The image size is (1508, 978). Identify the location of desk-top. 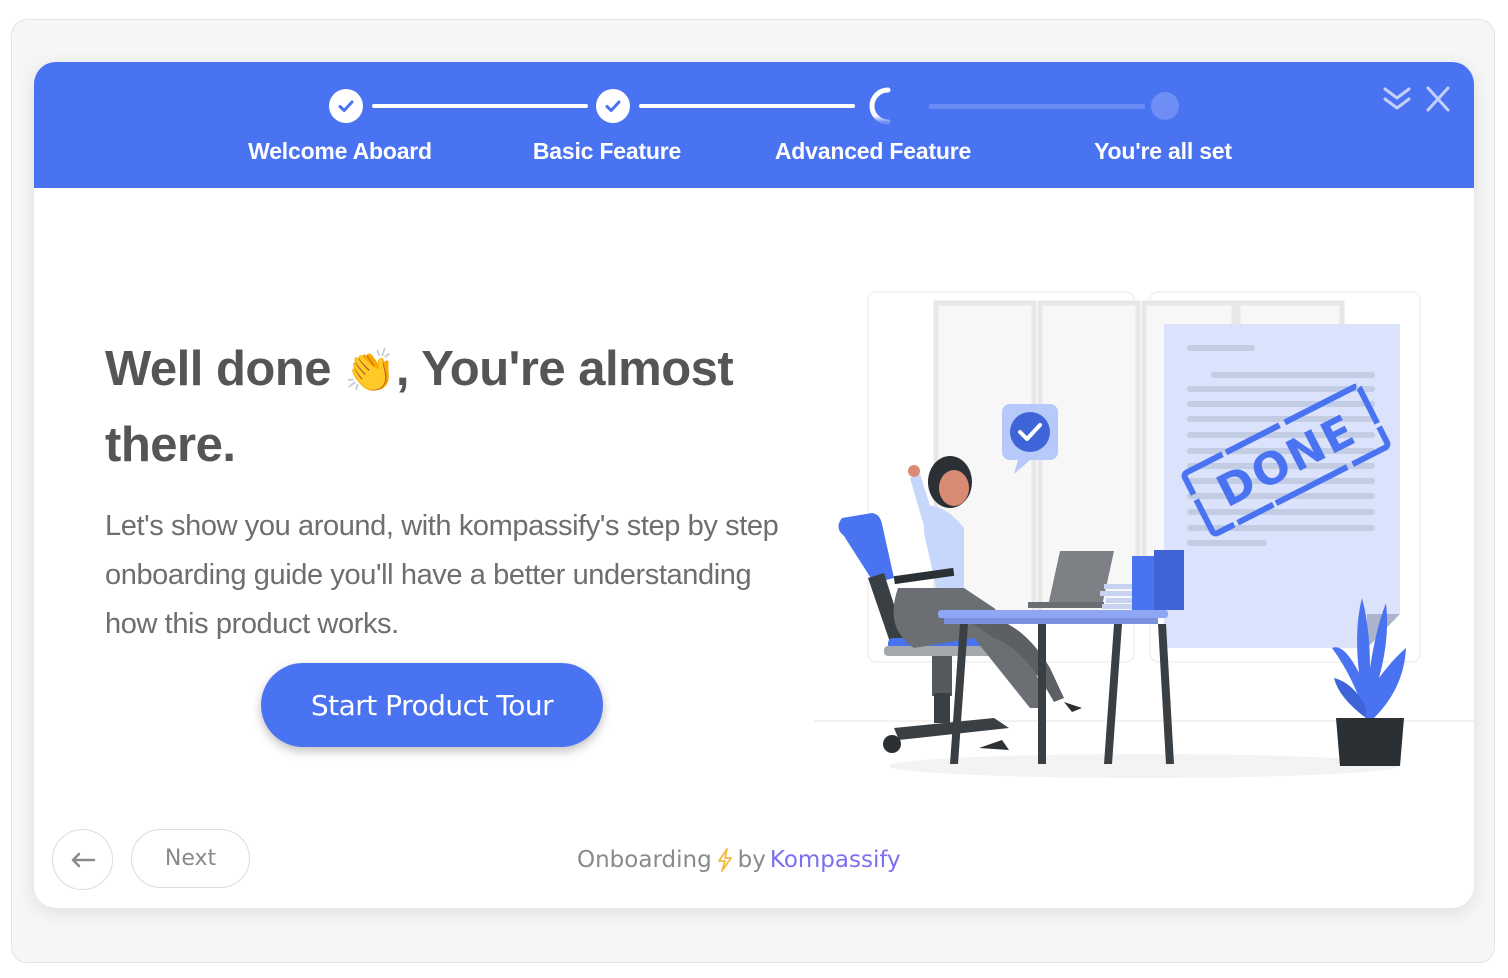
(1053, 614).